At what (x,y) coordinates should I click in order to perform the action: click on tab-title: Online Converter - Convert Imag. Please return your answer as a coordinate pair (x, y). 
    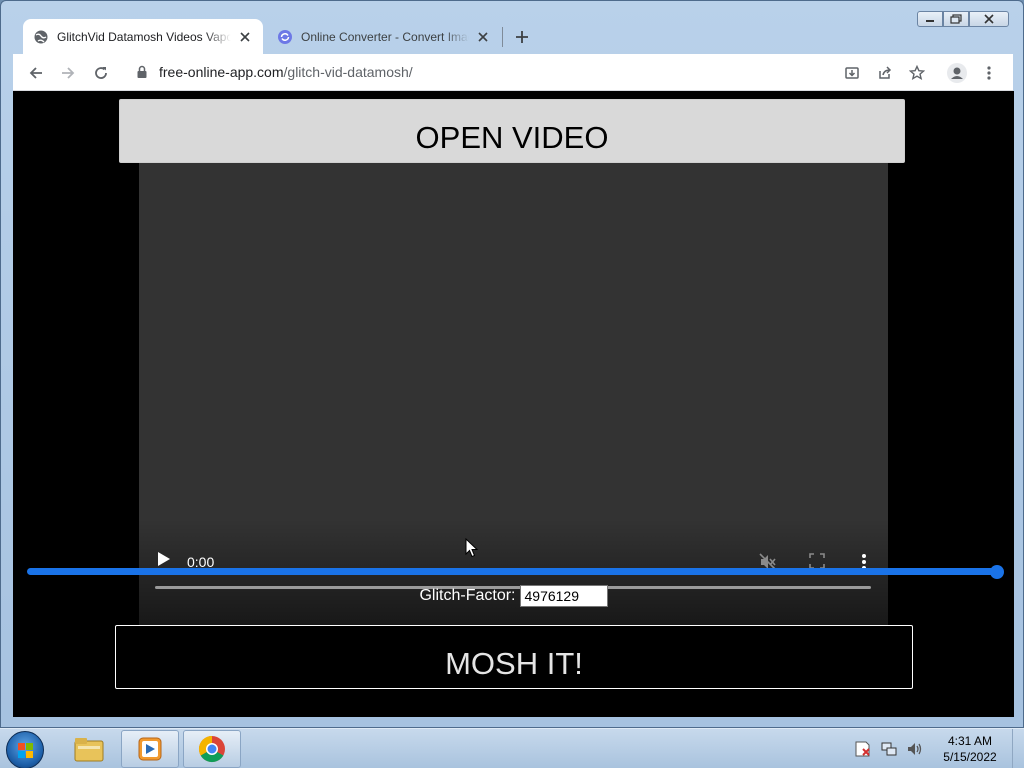
    Looking at the image, I should click on (385, 36).